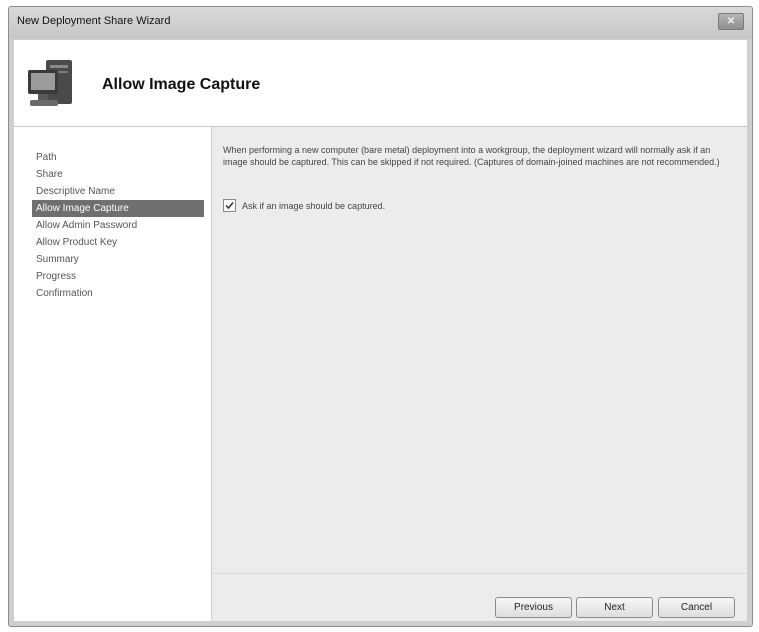 This screenshot has width=759, height=632. Describe the element at coordinates (118, 208) in the screenshot. I see `step-allow-image-capture: Allow Image Capture` at that location.